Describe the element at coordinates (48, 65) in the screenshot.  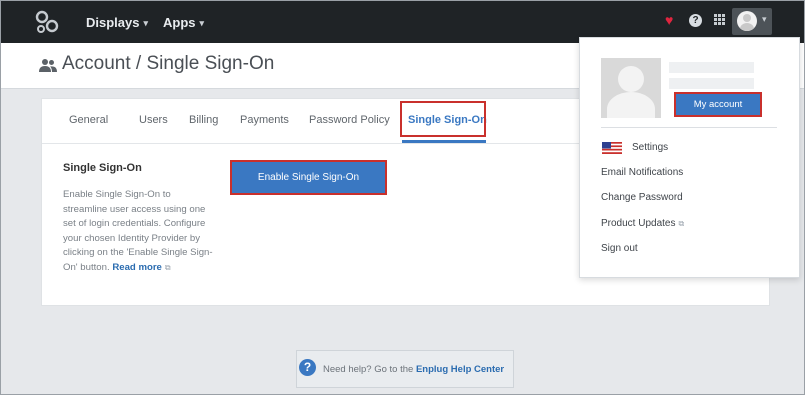
I see `users-icon` at that location.